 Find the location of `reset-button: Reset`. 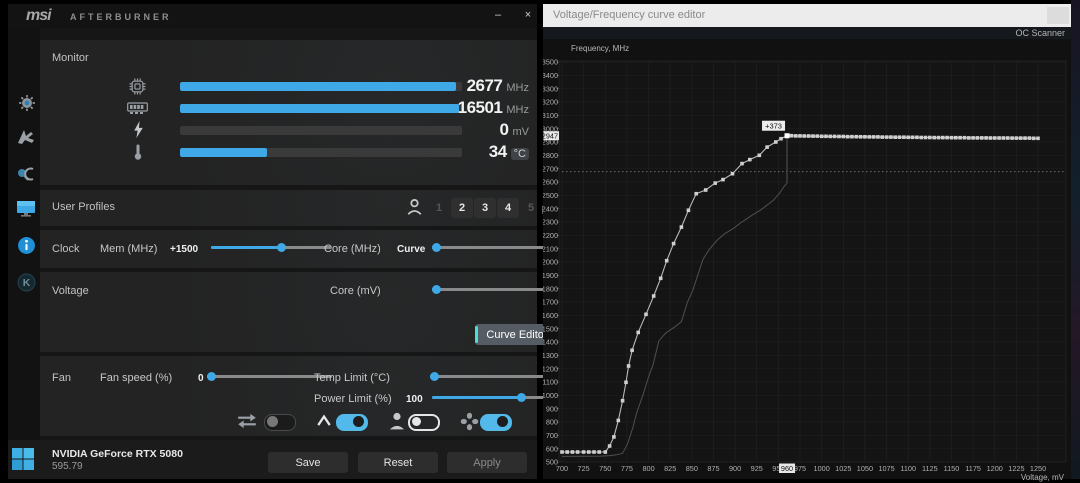

reset-button: Reset is located at coordinates (398, 462).